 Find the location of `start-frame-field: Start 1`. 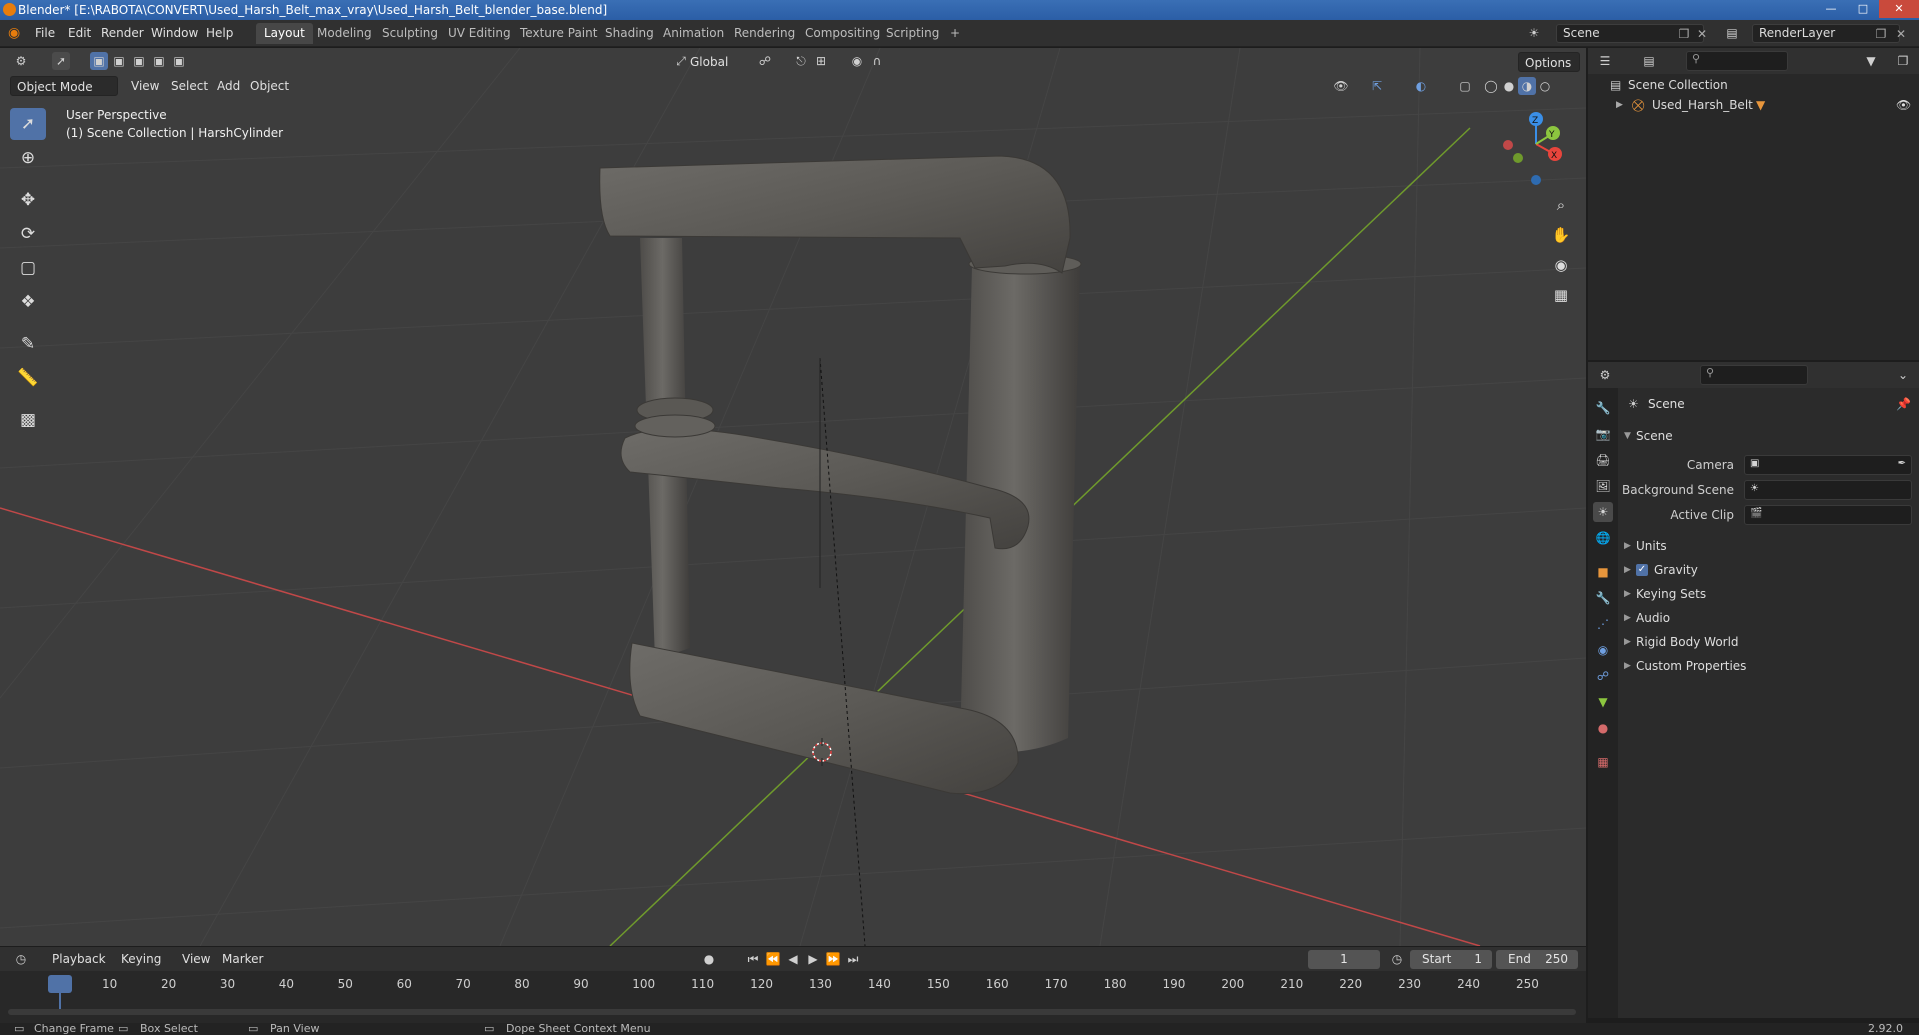

start-frame-field: Start 1 is located at coordinates (1451, 959).